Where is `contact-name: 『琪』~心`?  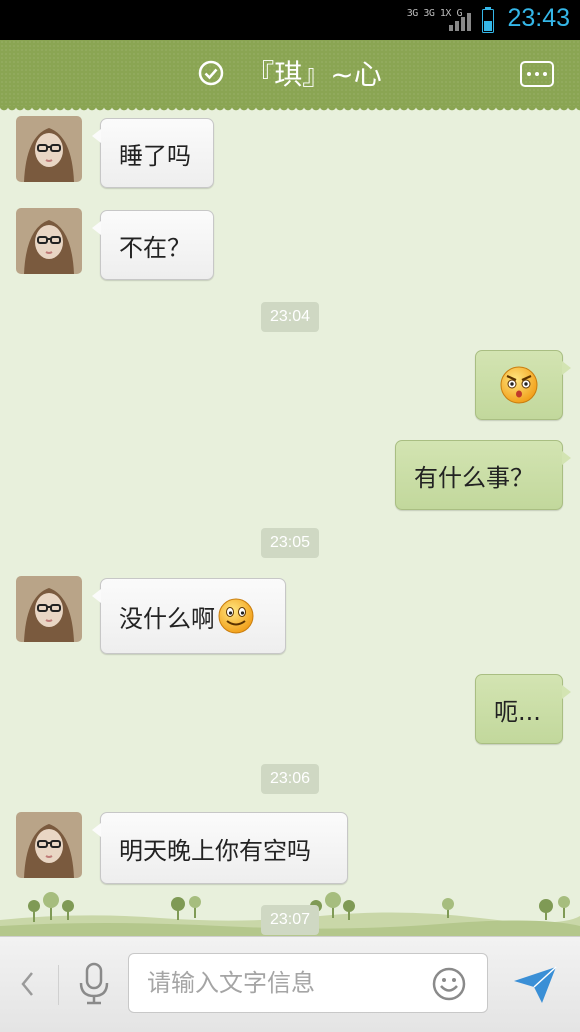 contact-name: 『琪』~心 is located at coordinates (314, 74).